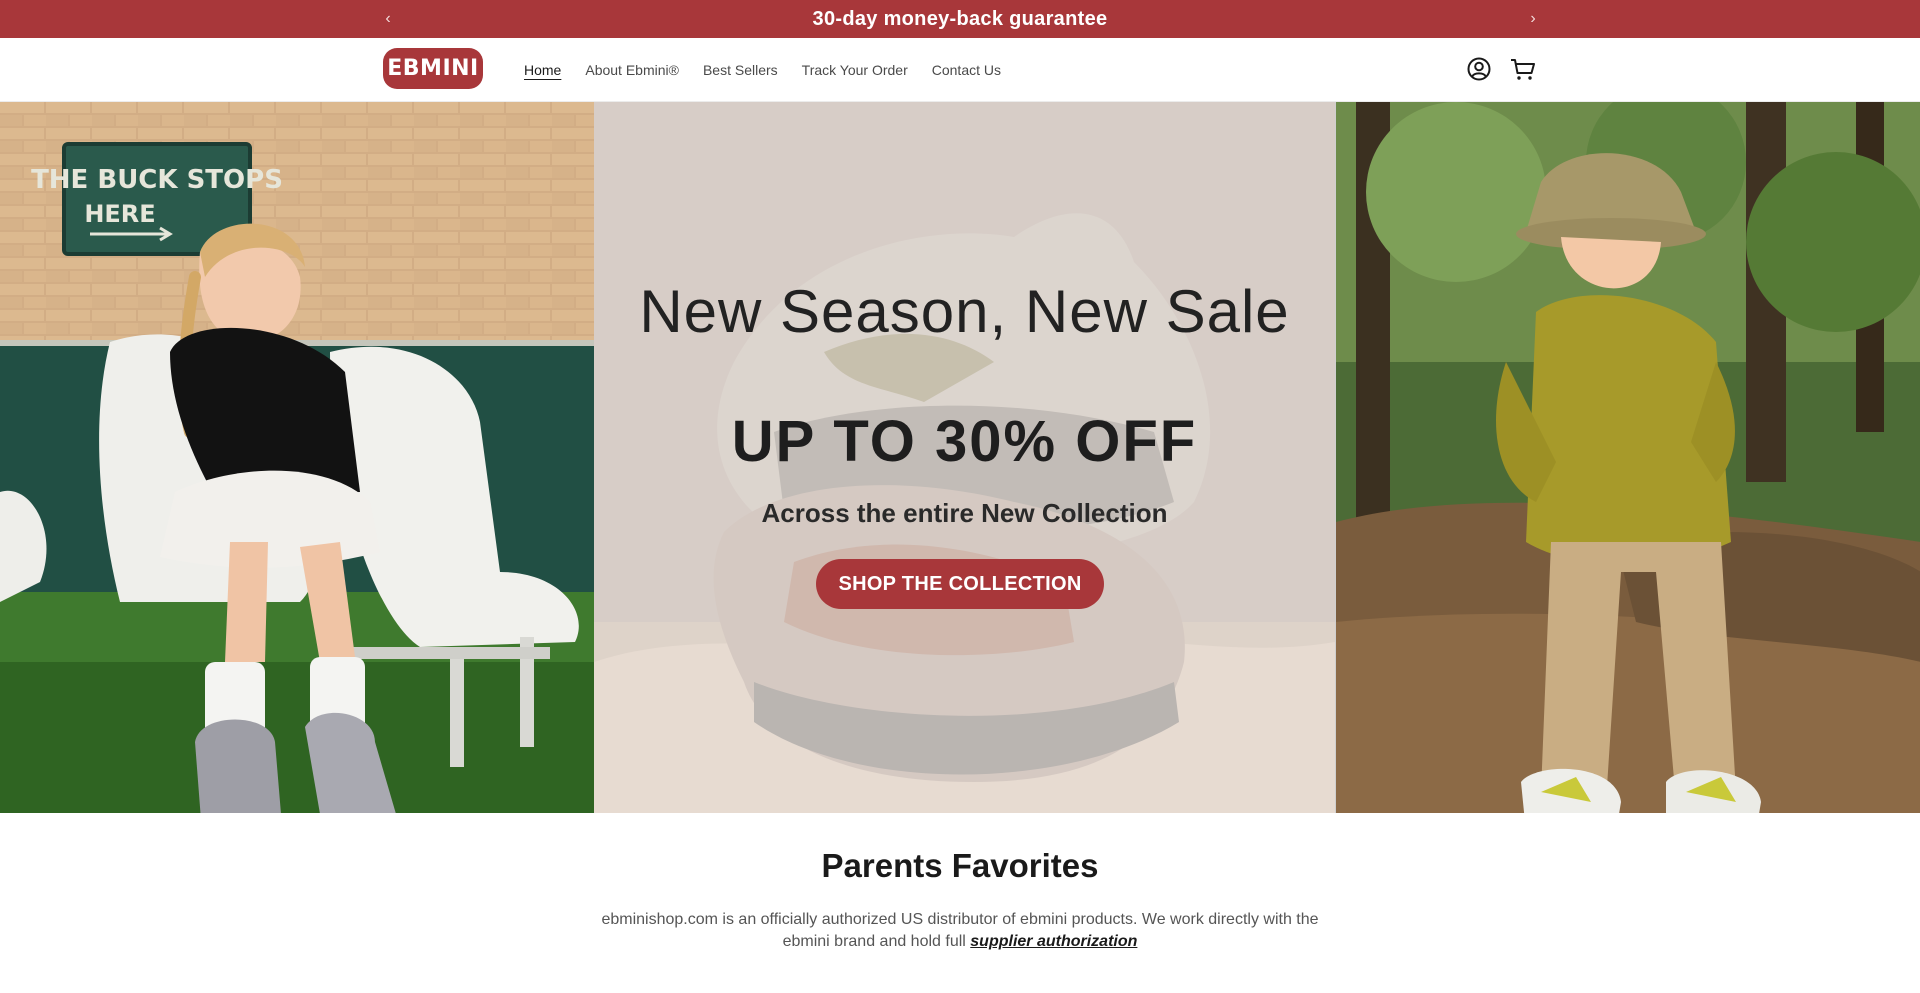  What do you see at coordinates (740, 70) in the screenshot?
I see `nav-link-best-sellers: Best Sellers` at bounding box center [740, 70].